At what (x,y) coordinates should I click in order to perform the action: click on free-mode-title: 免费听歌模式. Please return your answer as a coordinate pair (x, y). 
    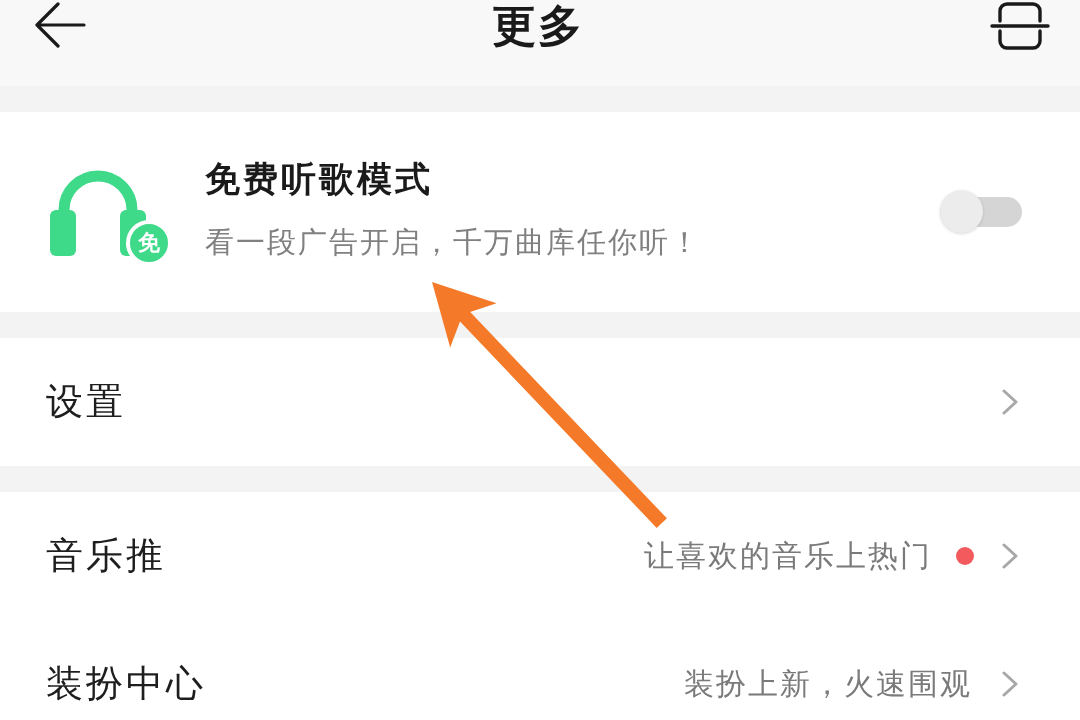
    Looking at the image, I should click on (319, 179).